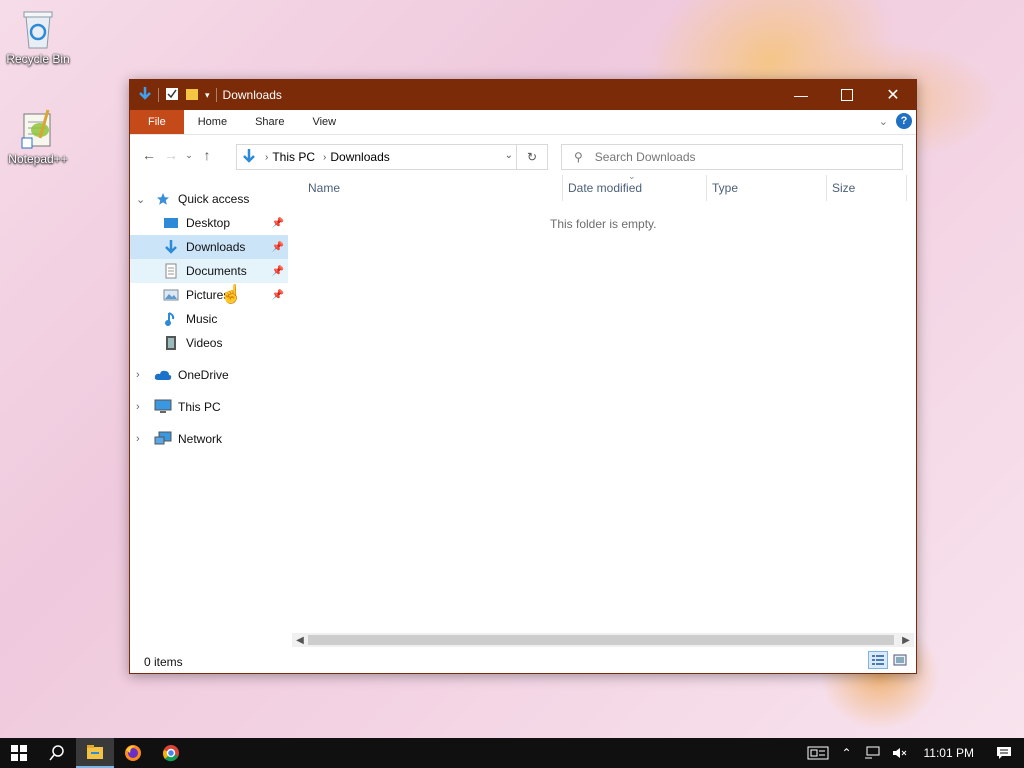  I want to click on large-icons-view-button, so click(900, 660).